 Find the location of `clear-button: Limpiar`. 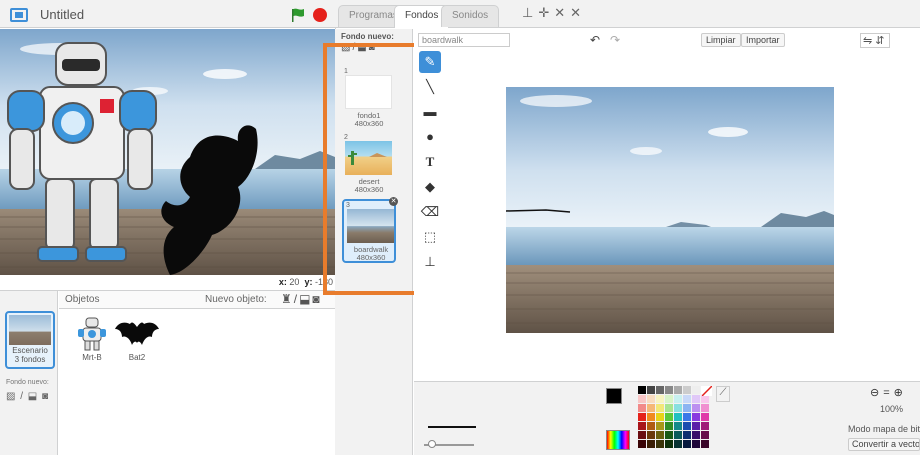

clear-button: Limpiar is located at coordinates (721, 40).